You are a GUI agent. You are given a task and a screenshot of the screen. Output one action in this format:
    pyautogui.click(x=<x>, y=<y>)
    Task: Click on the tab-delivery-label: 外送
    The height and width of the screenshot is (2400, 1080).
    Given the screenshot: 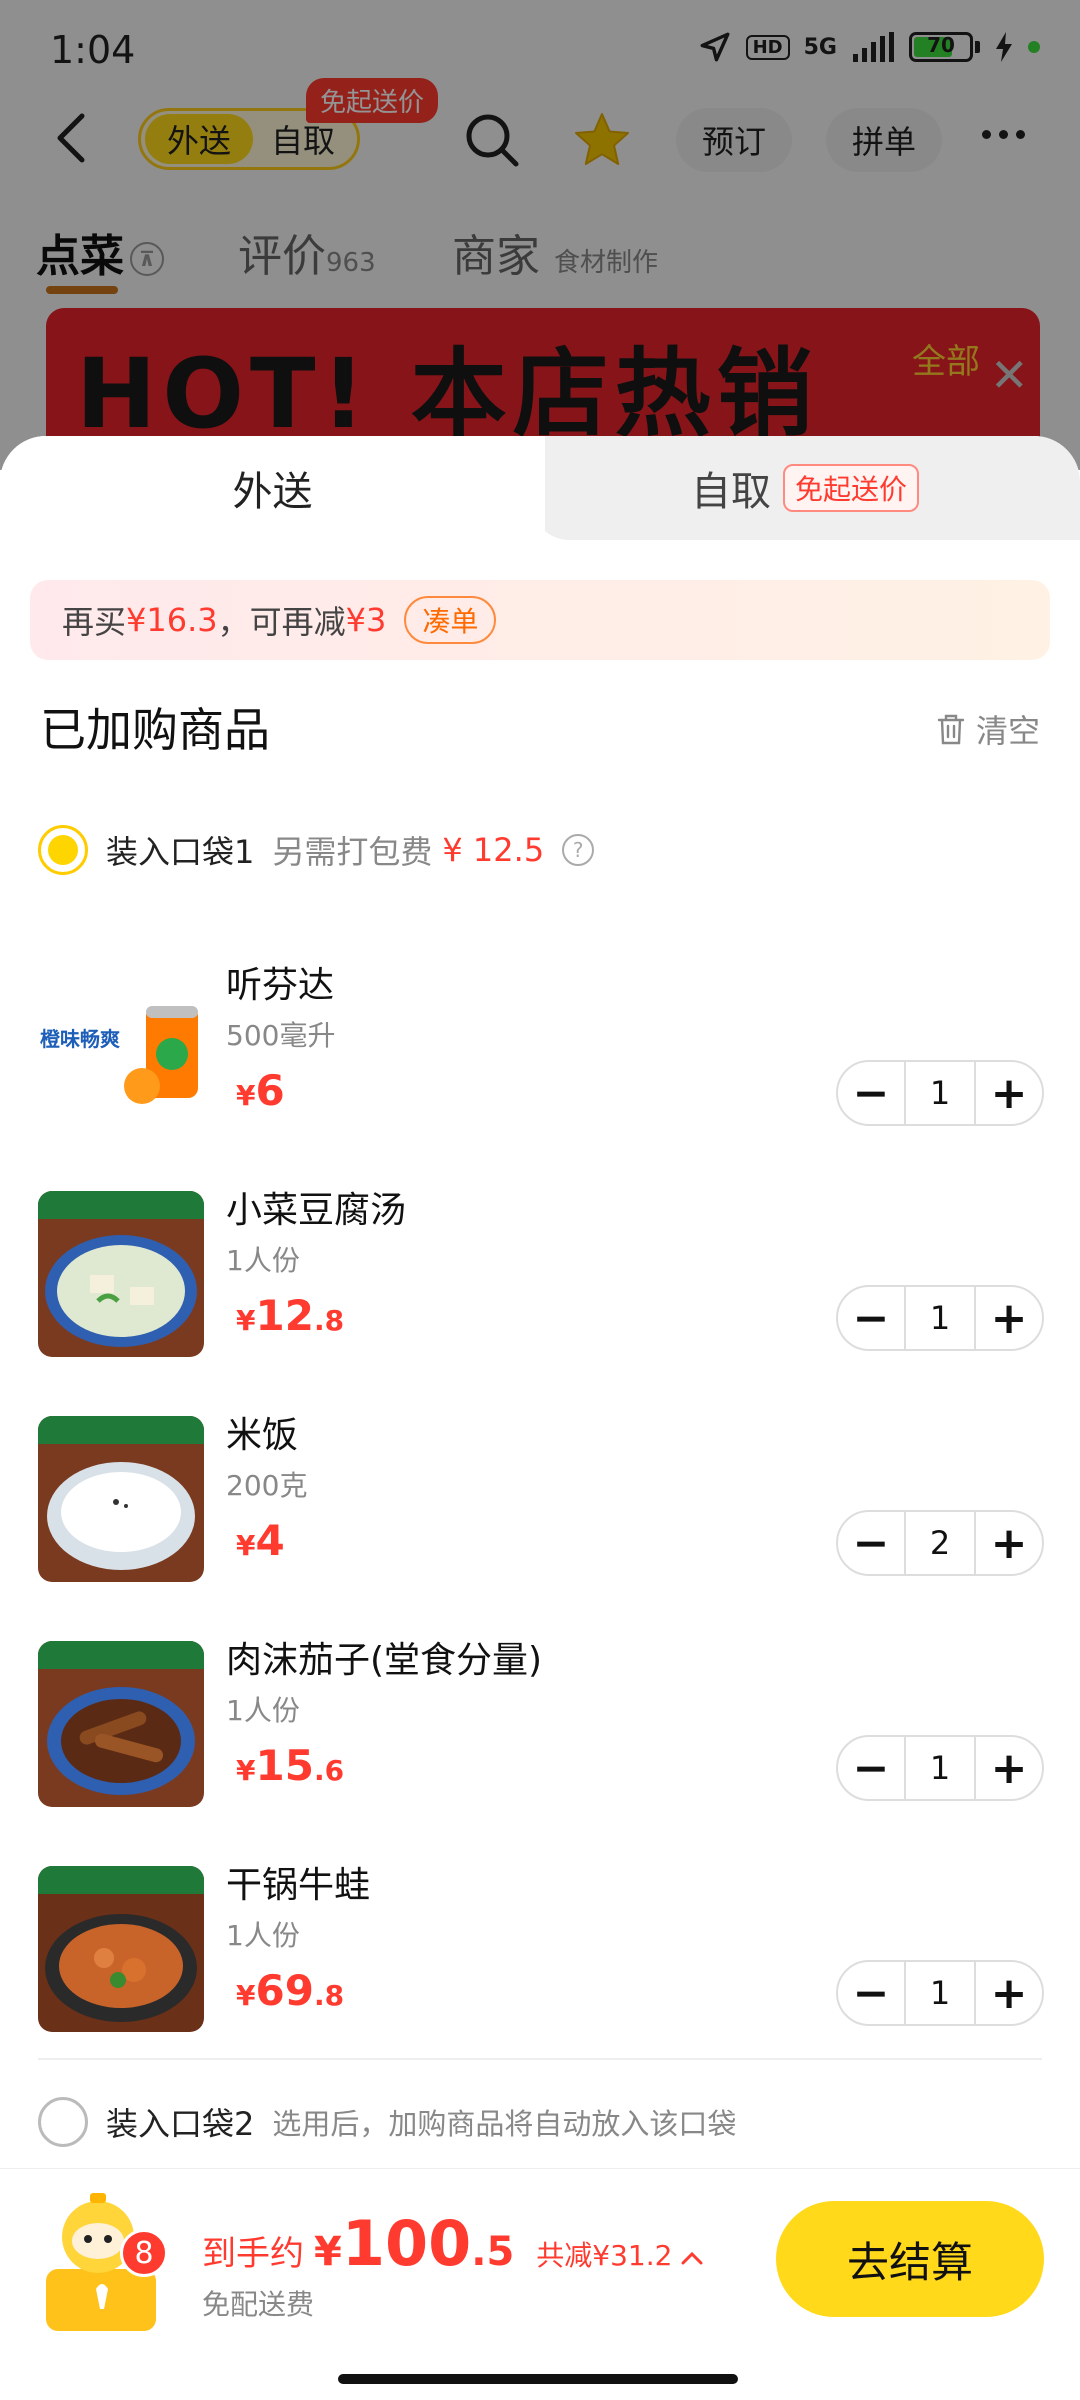 What is the action you would take?
    pyautogui.click(x=272, y=492)
    